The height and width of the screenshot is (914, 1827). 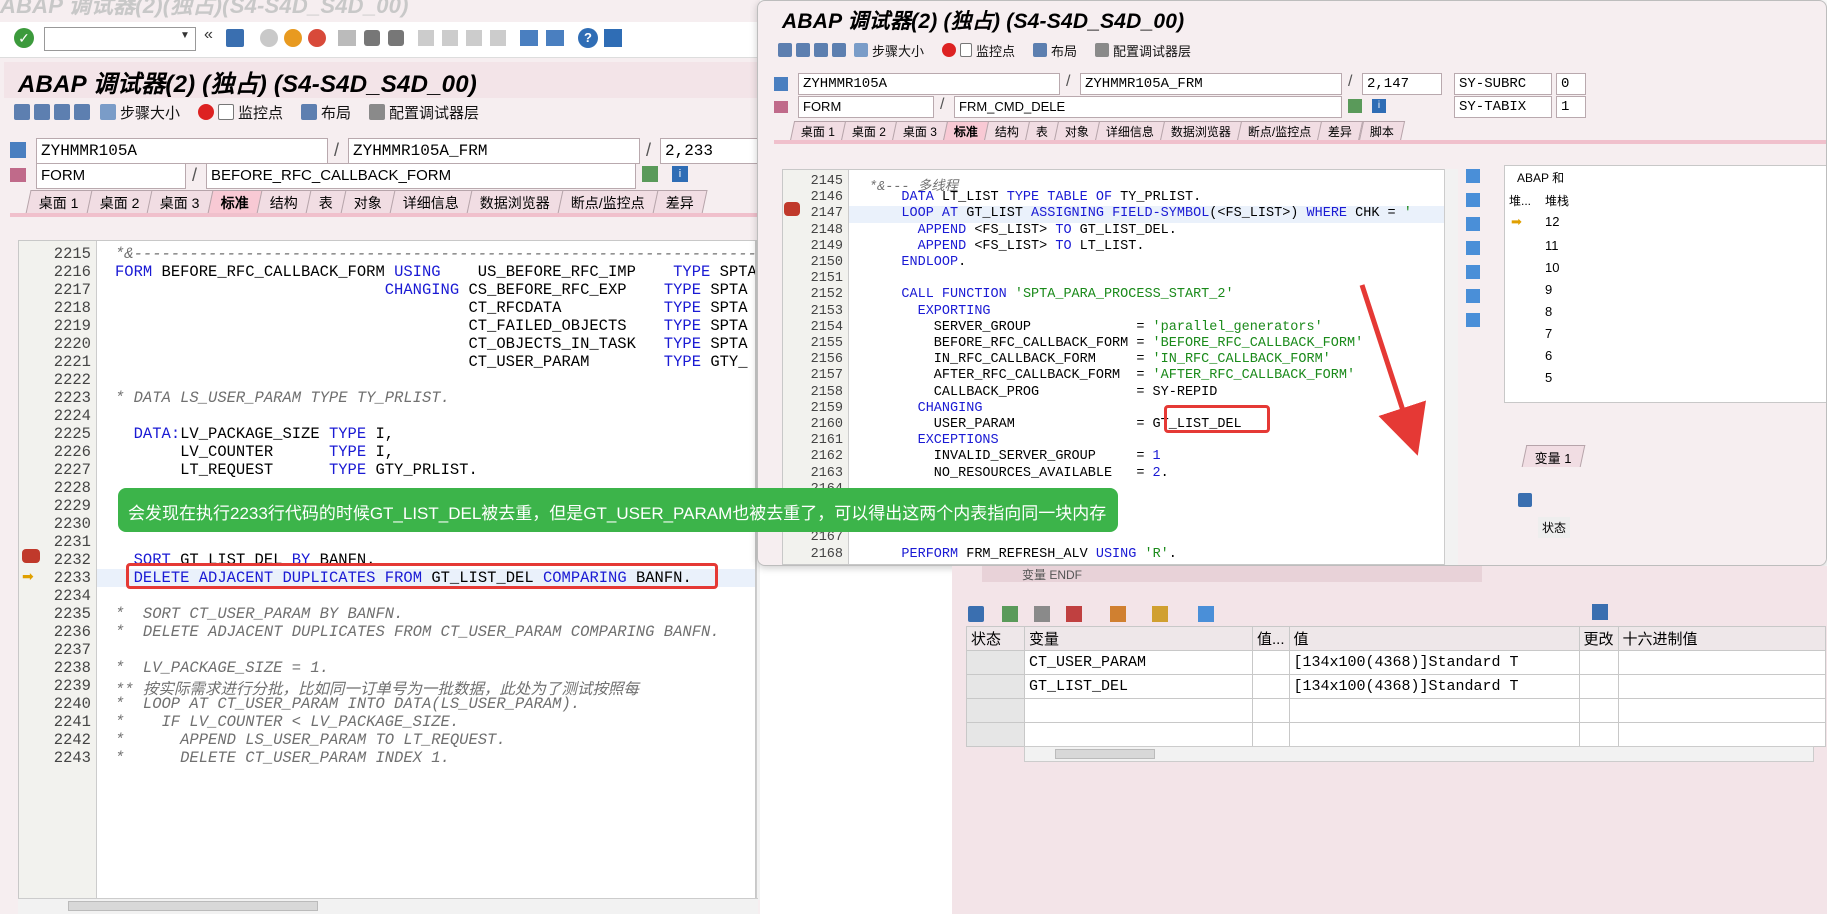 I want to click on table-row: CT_USER_PARAM [134x100(4368)]Standard T, so click(x=1396, y=662).